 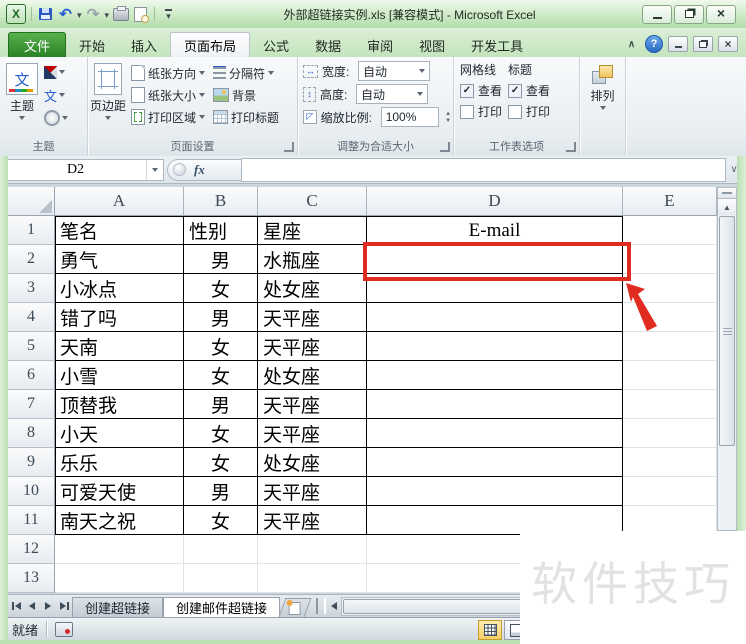 What do you see at coordinates (495, 491) in the screenshot?
I see `cell-d10` at bounding box center [495, 491].